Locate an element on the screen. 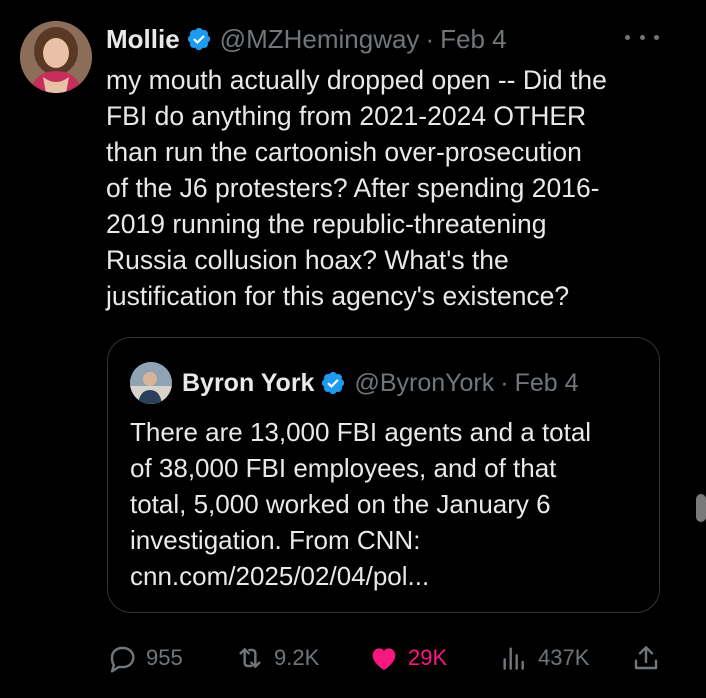 The image size is (706, 698). more-options-icon is located at coordinates (642, 37).